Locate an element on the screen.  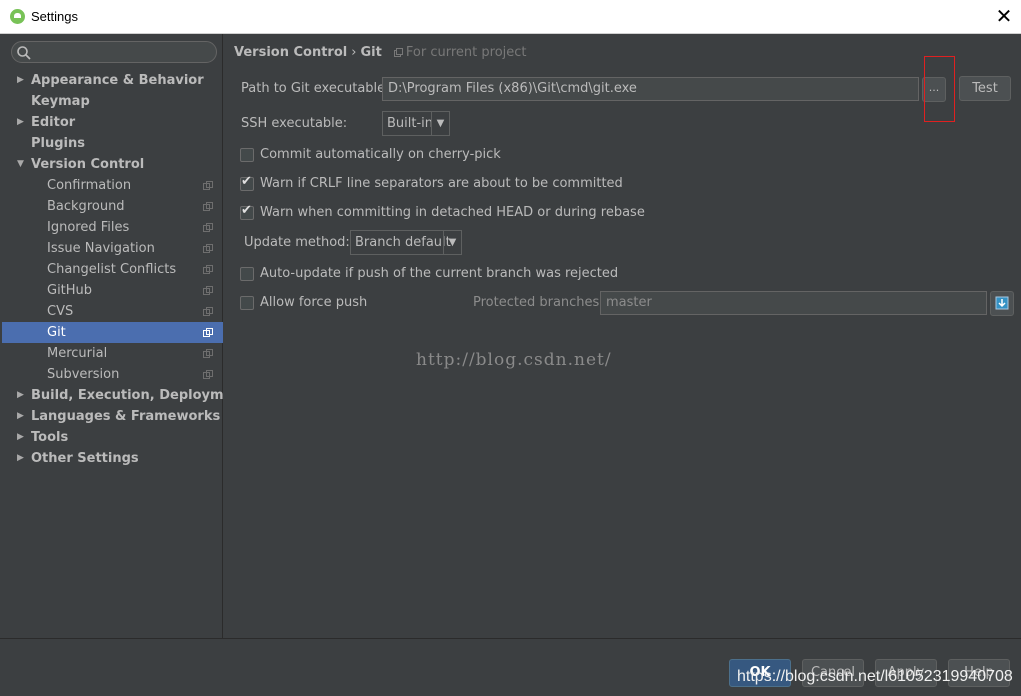
sidebar-item-label: Changelist Conflicts is located at coordinates (112, 269).